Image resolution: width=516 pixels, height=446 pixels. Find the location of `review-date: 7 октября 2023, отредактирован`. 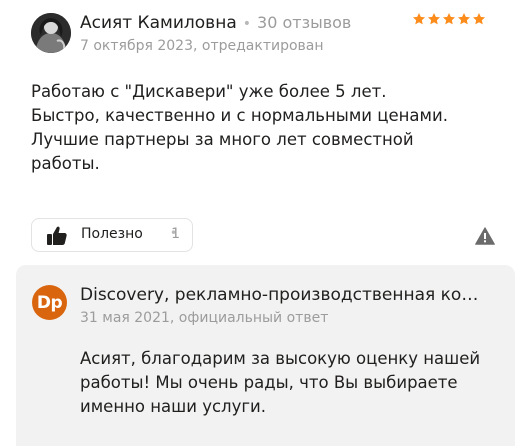

review-date: 7 октября 2023, отредактирован is located at coordinates (202, 46).